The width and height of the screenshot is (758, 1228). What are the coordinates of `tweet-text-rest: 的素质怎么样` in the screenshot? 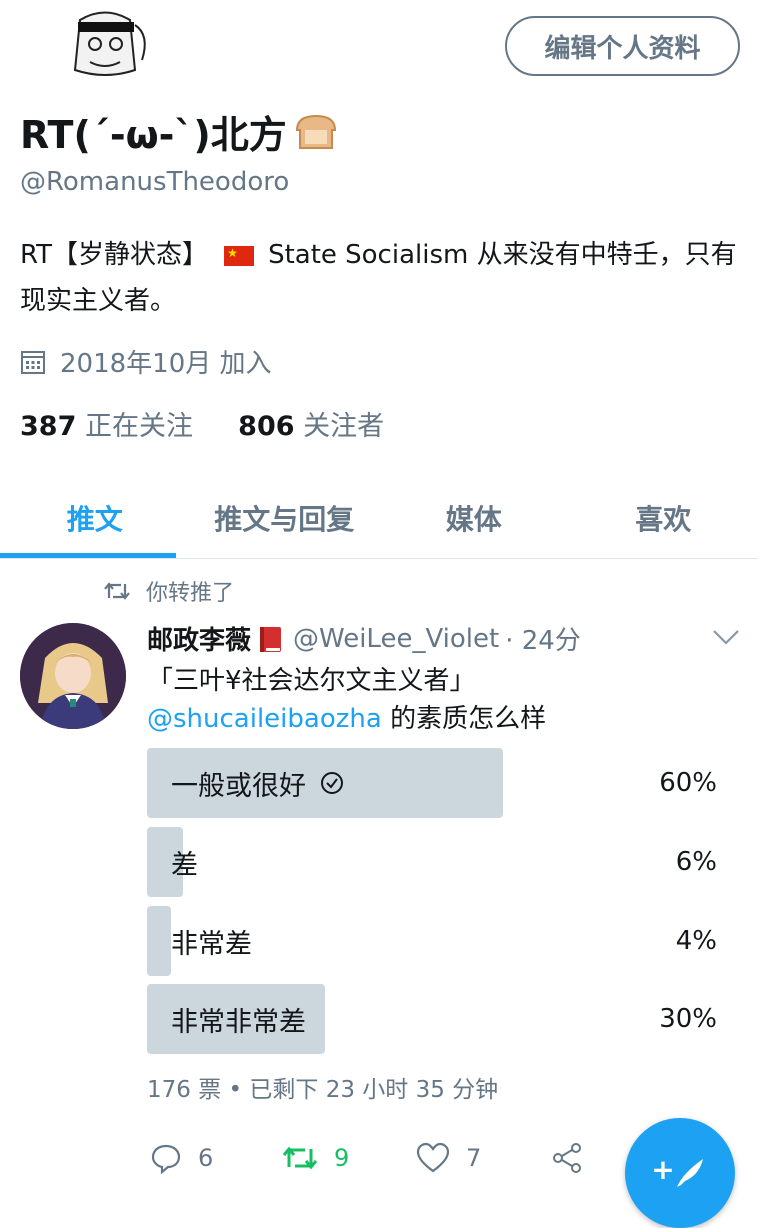 It's located at (464, 719).